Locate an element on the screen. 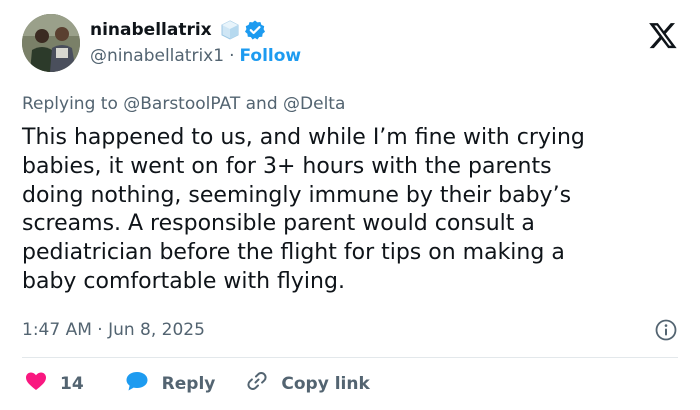  timestamp: 1:47 AM · Jun 8, 2025 is located at coordinates (113, 330).